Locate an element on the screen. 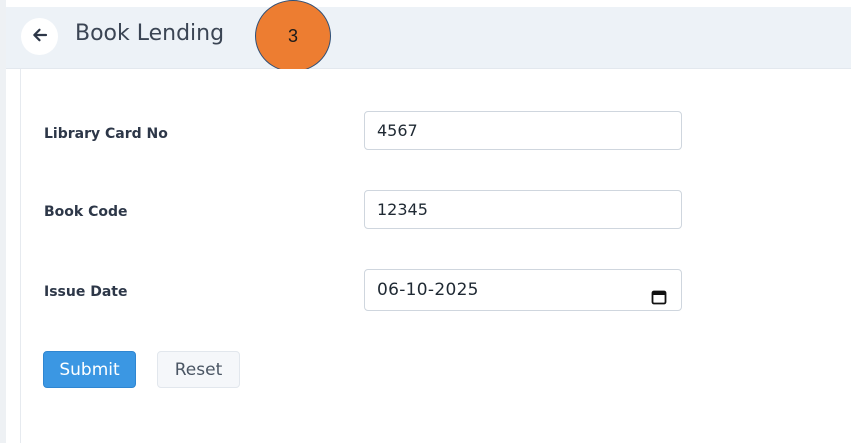 This screenshot has width=851, height=443. page-title: Book Lending is located at coordinates (150, 33).